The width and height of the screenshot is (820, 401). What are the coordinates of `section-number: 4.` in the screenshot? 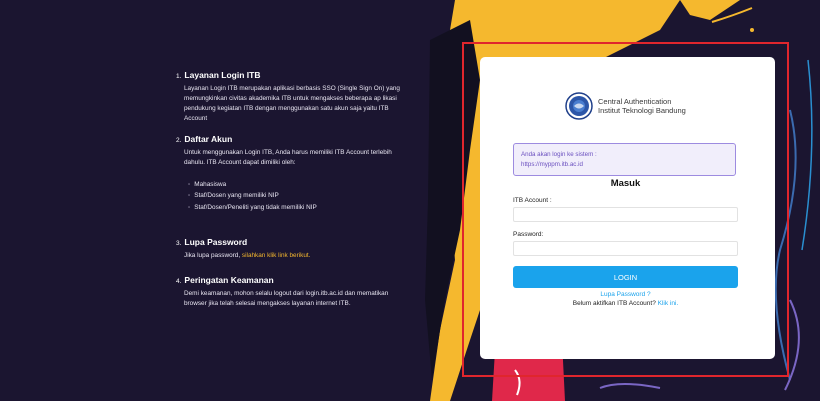 It's located at (179, 282).